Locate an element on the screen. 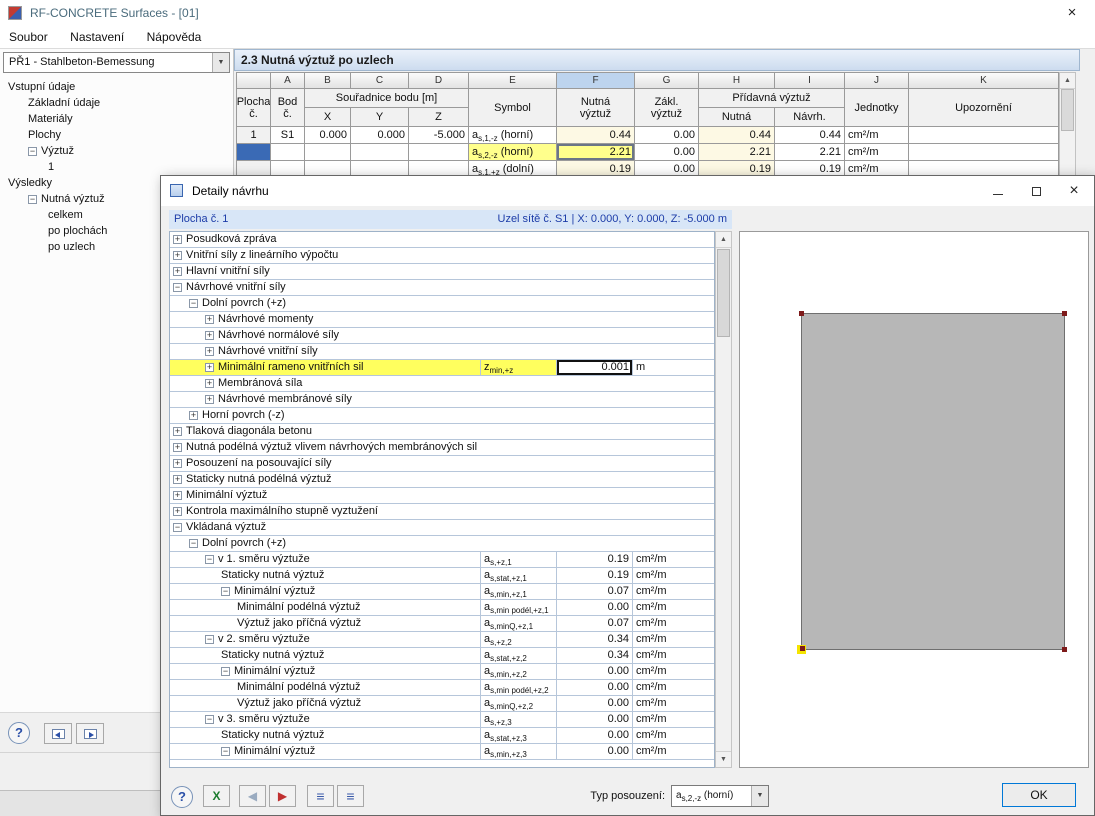 The height and width of the screenshot is (816, 1095). cell-symbol: as,2,-z (horní) is located at coordinates (513, 152).